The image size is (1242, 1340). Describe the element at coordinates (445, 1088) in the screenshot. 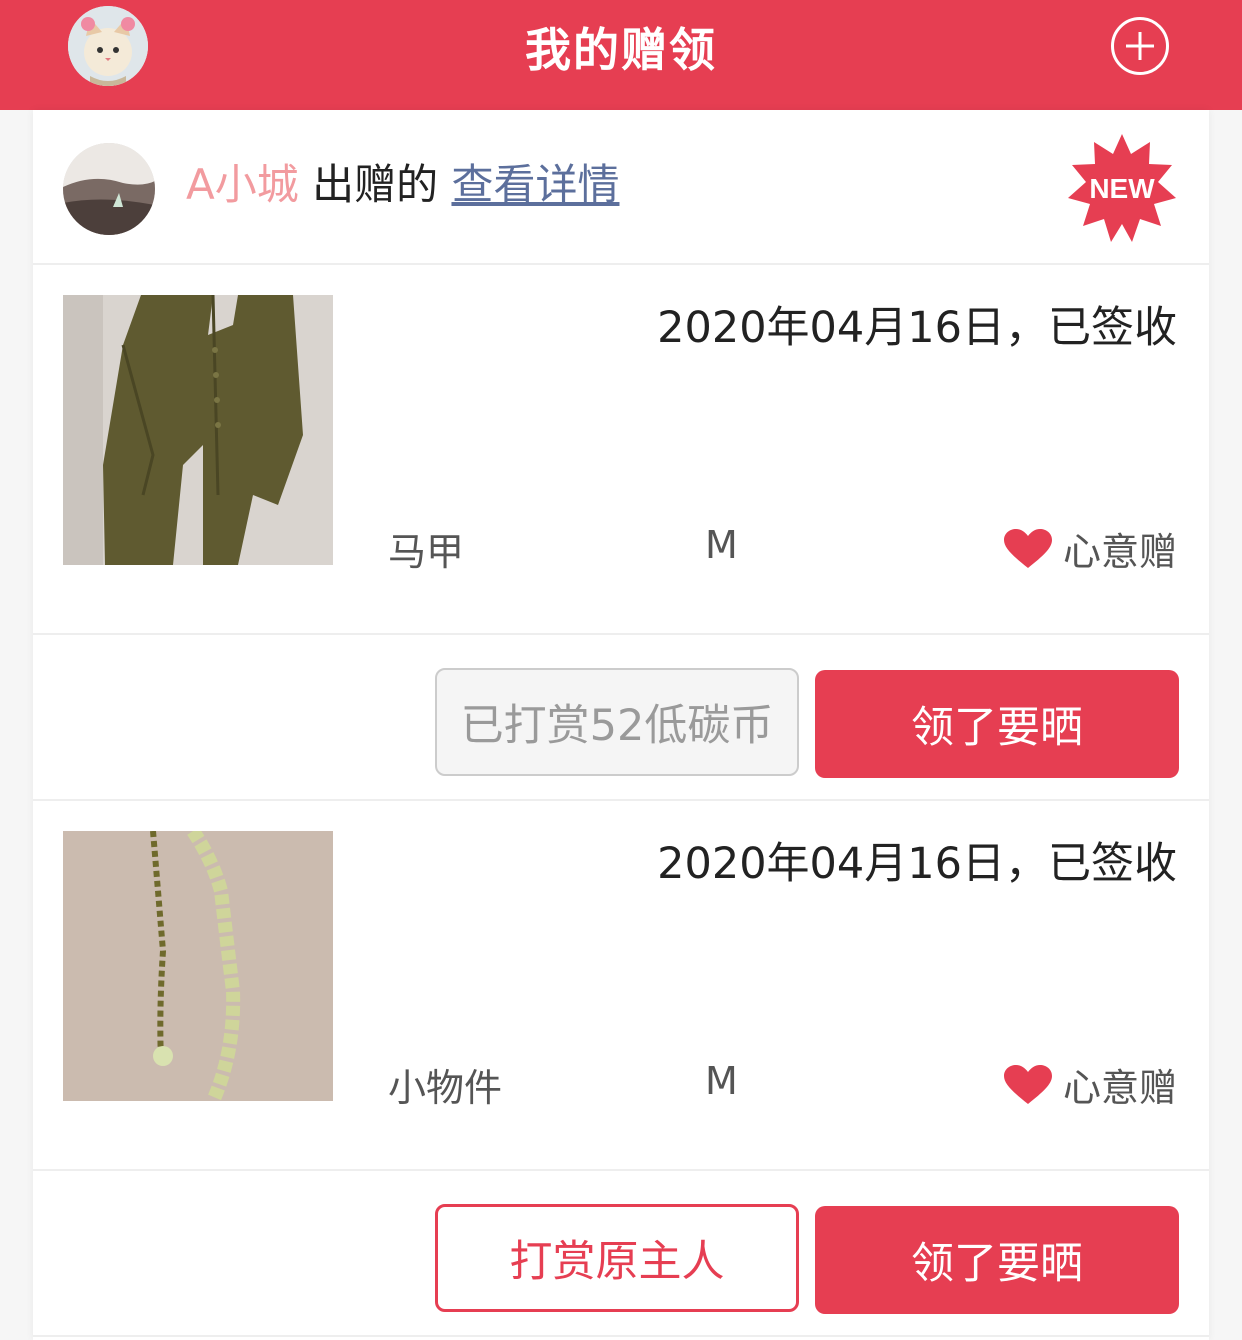

I see `item-name: 小物件` at that location.